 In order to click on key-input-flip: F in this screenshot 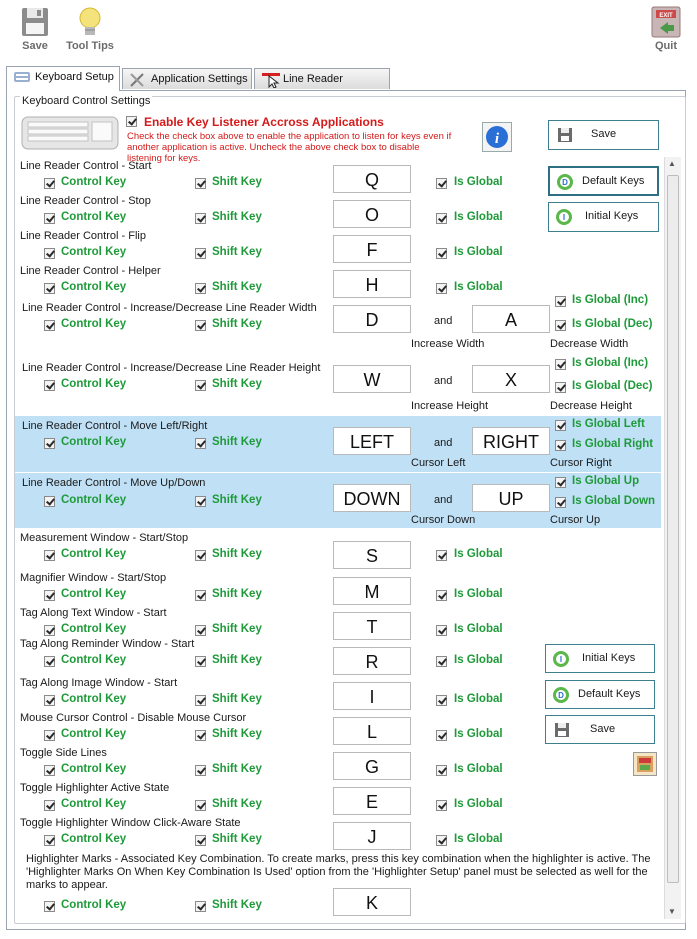, I will do `click(372, 249)`.